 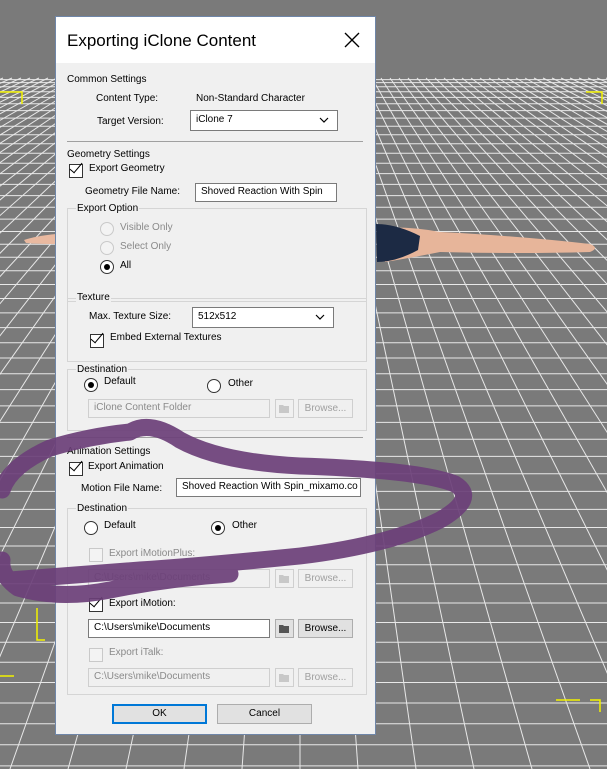 What do you see at coordinates (108, 208) in the screenshot?
I see `export-option-heading: Export Option` at bounding box center [108, 208].